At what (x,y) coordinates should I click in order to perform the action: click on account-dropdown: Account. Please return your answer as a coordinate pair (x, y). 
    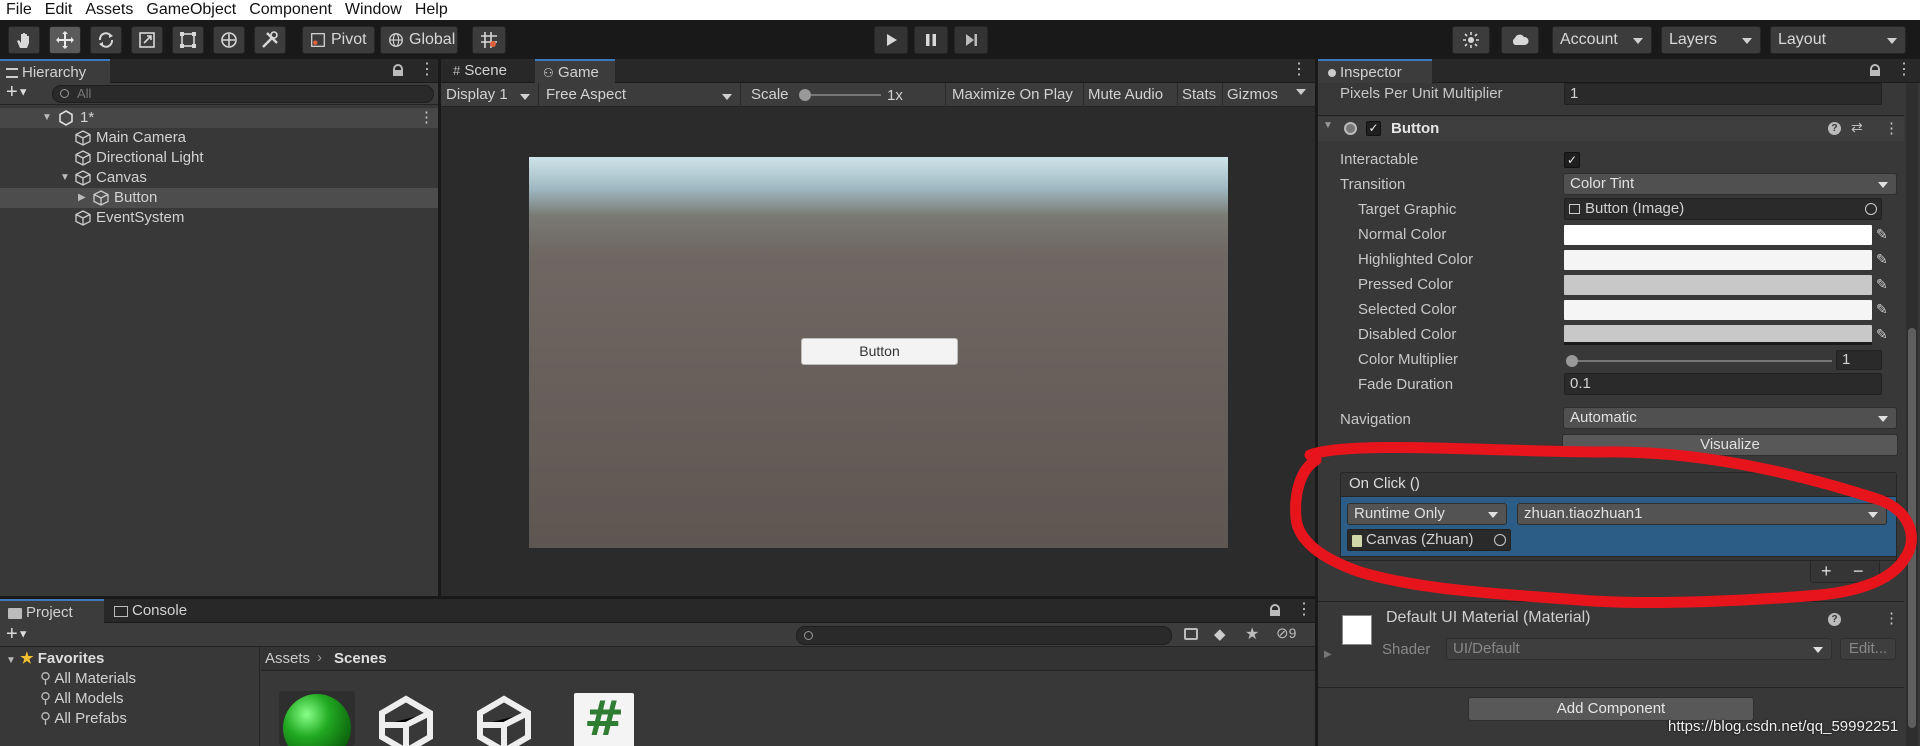
    Looking at the image, I should click on (1602, 40).